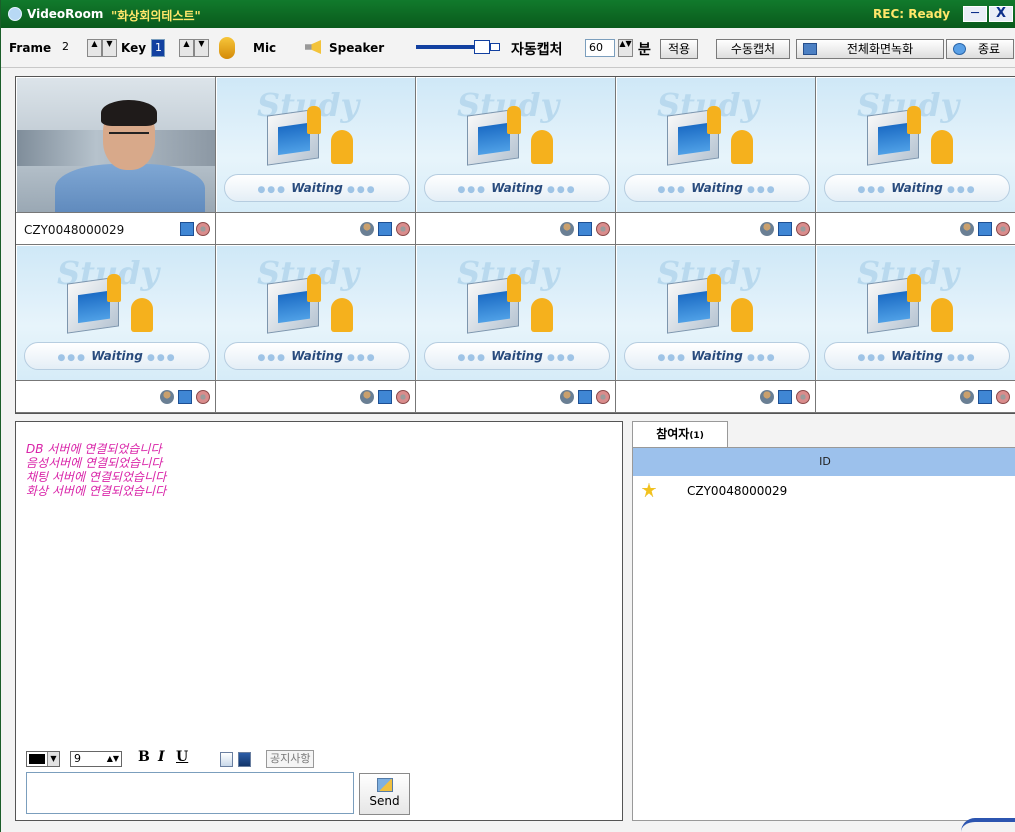  Describe the element at coordinates (94, 48) in the screenshot. I see `frame-spinner-up: ▲` at that location.